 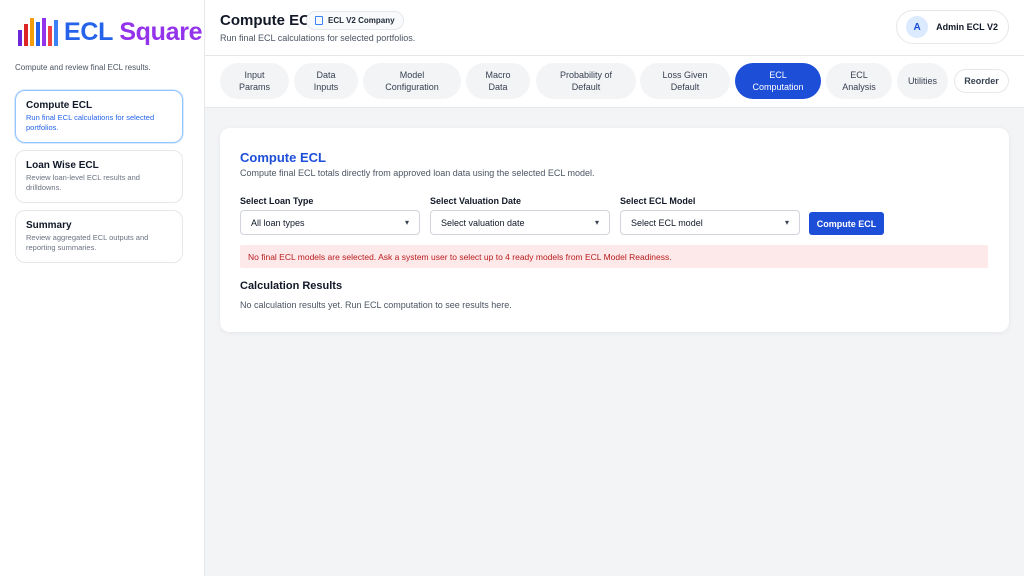 I want to click on page-title: Compute ECL, so click(x=270, y=20).